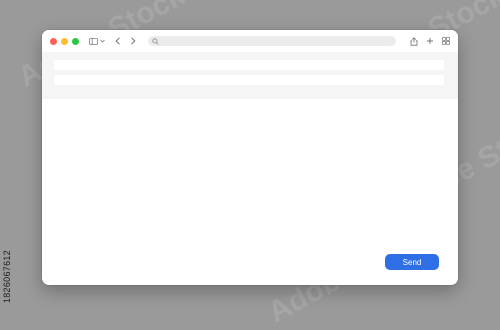  Describe the element at coordinates (7, 276) in the screenshot. I see `image-id-label: 1826067612` at that location.